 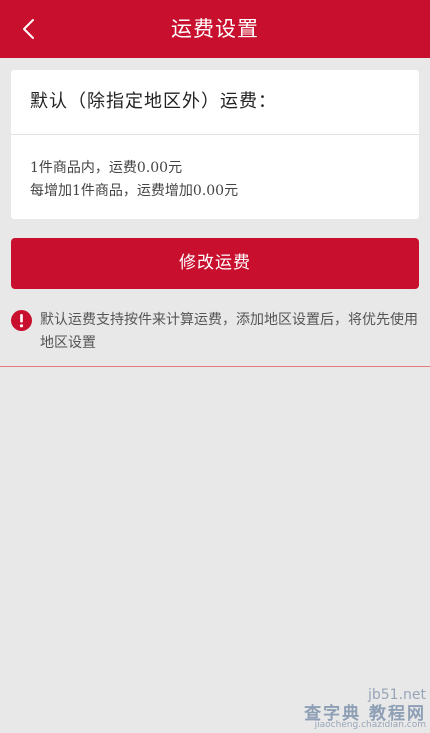 I want to click on watermark-brand: 查字典 教程网, so click(x=365, y=714).